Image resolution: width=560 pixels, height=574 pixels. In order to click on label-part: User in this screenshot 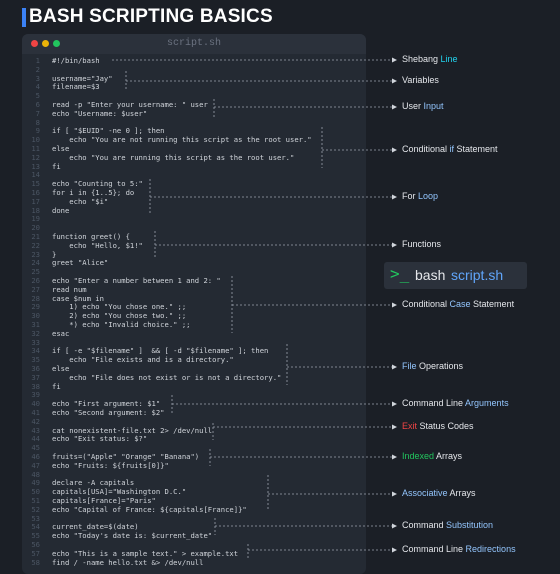, I will do `click(413, 106)`.